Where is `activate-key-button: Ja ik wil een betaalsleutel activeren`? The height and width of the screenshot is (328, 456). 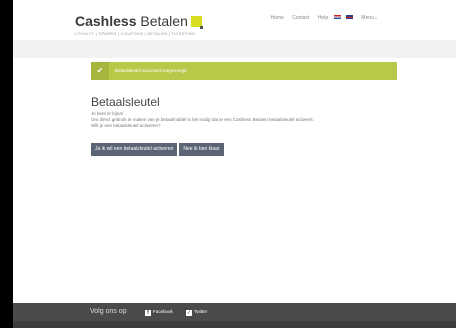
activate-key-button: Ja ik wil een betaalsleutel activeren is located at coordinates (134, 149).